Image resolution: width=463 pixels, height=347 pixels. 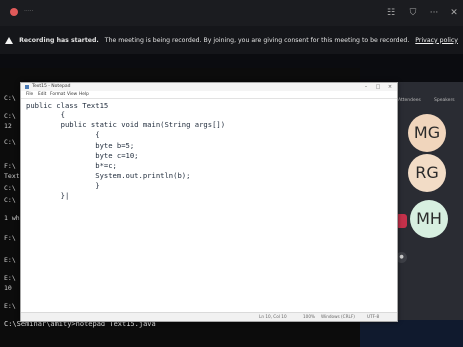 I want to click on notepad-title: Text15 - Notepad, so click(x=51, y=86).